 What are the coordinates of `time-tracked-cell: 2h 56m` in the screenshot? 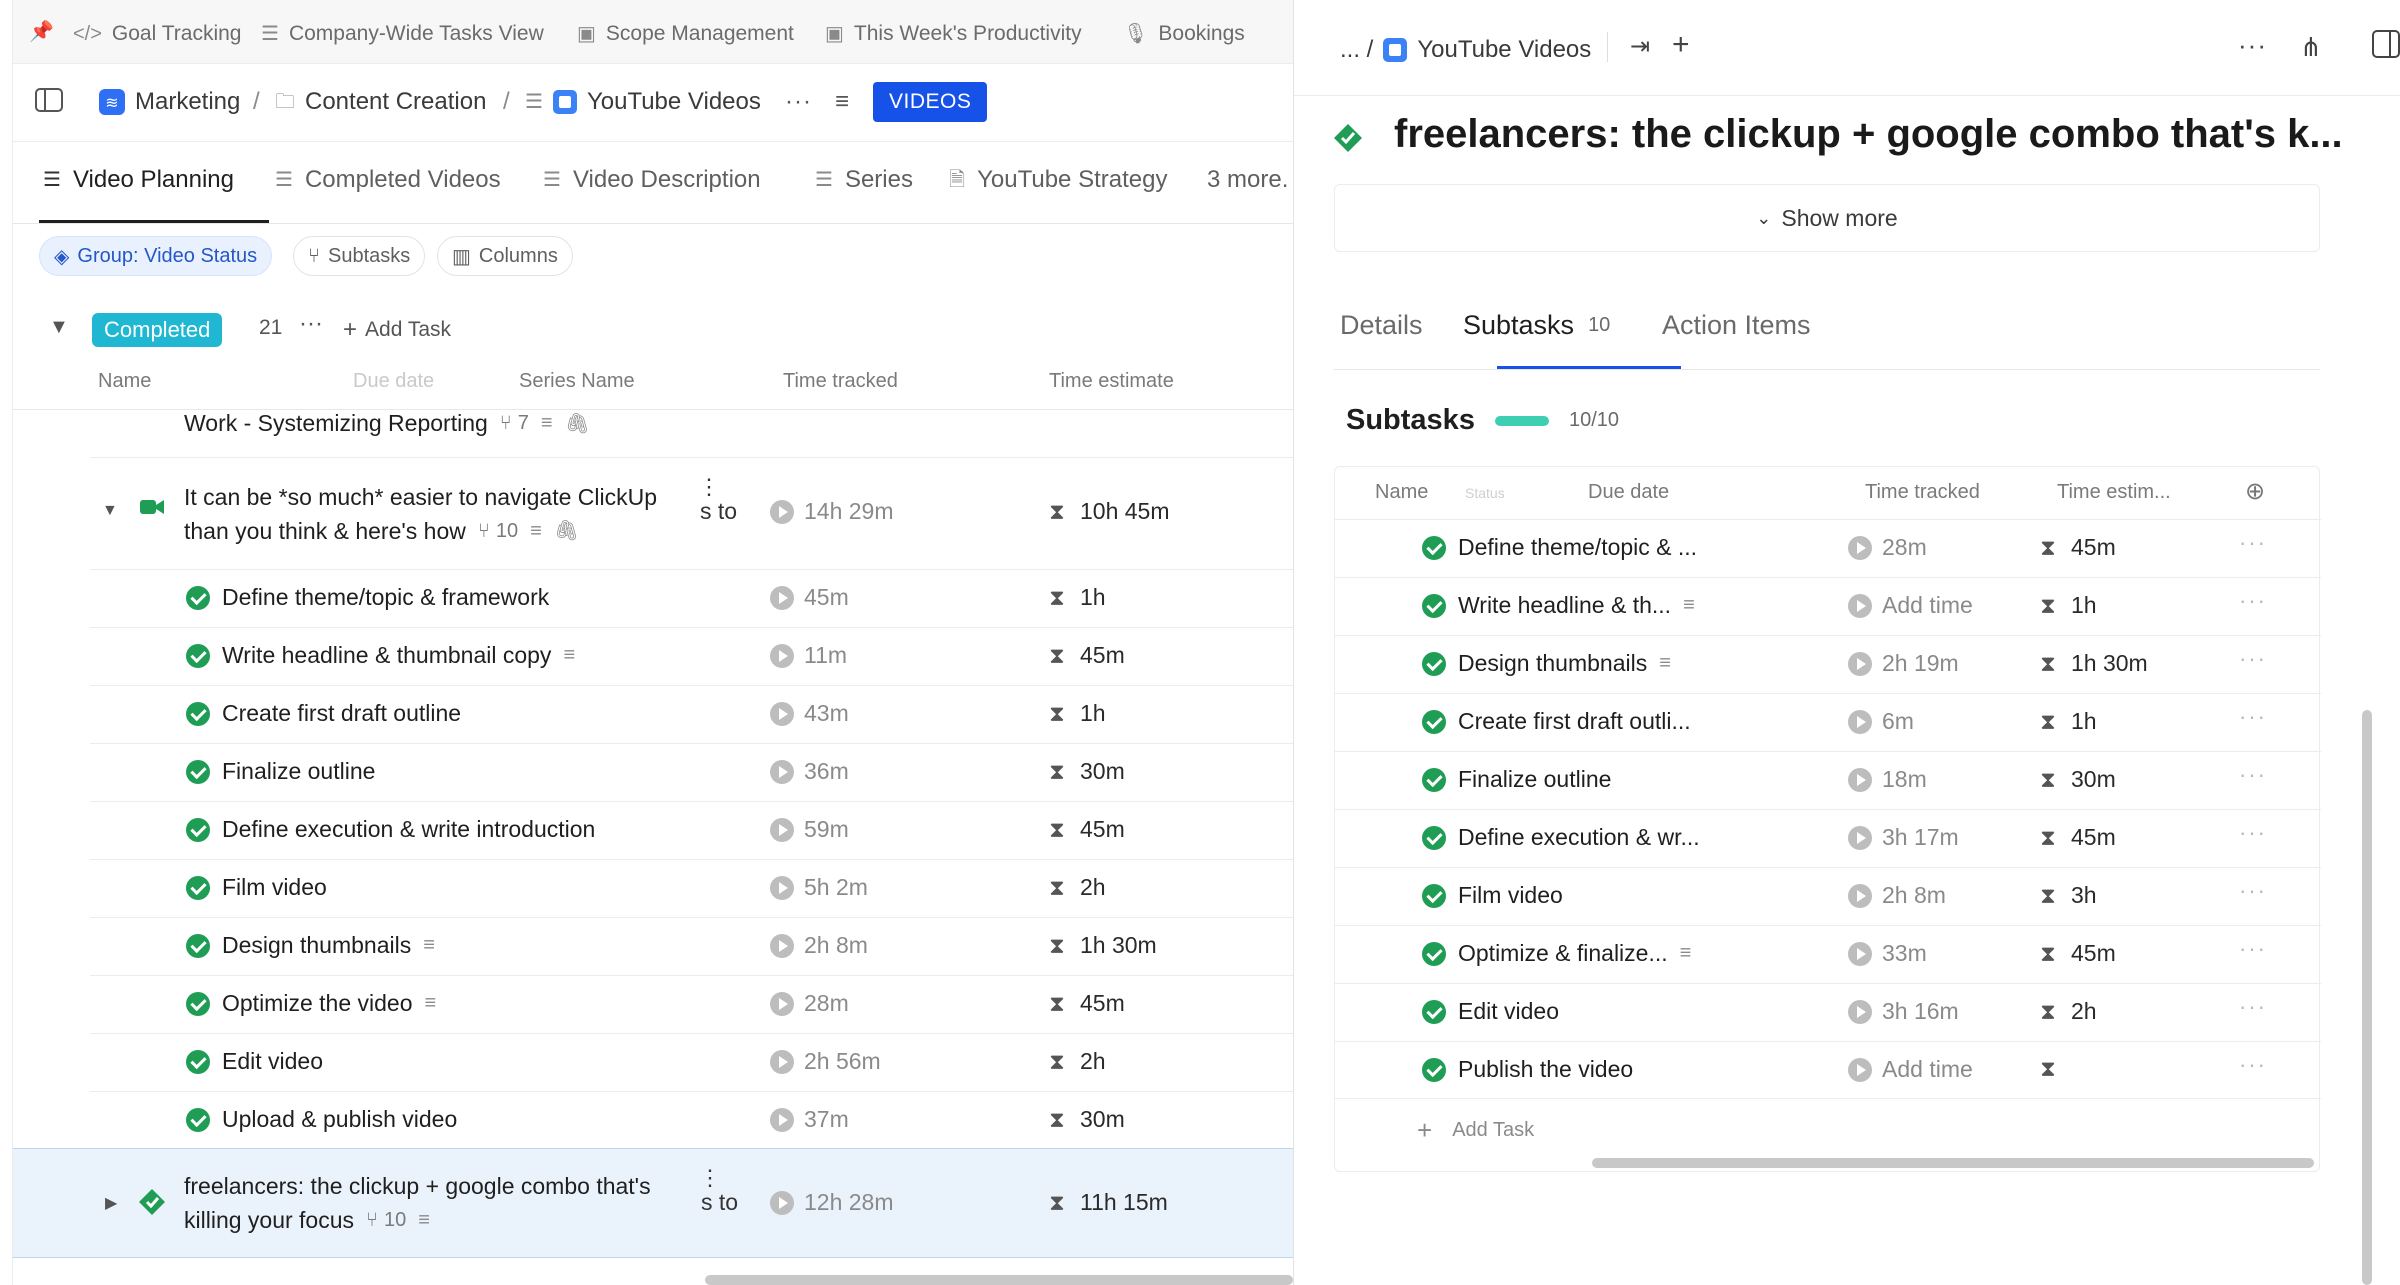 It's located at (825, 1061).